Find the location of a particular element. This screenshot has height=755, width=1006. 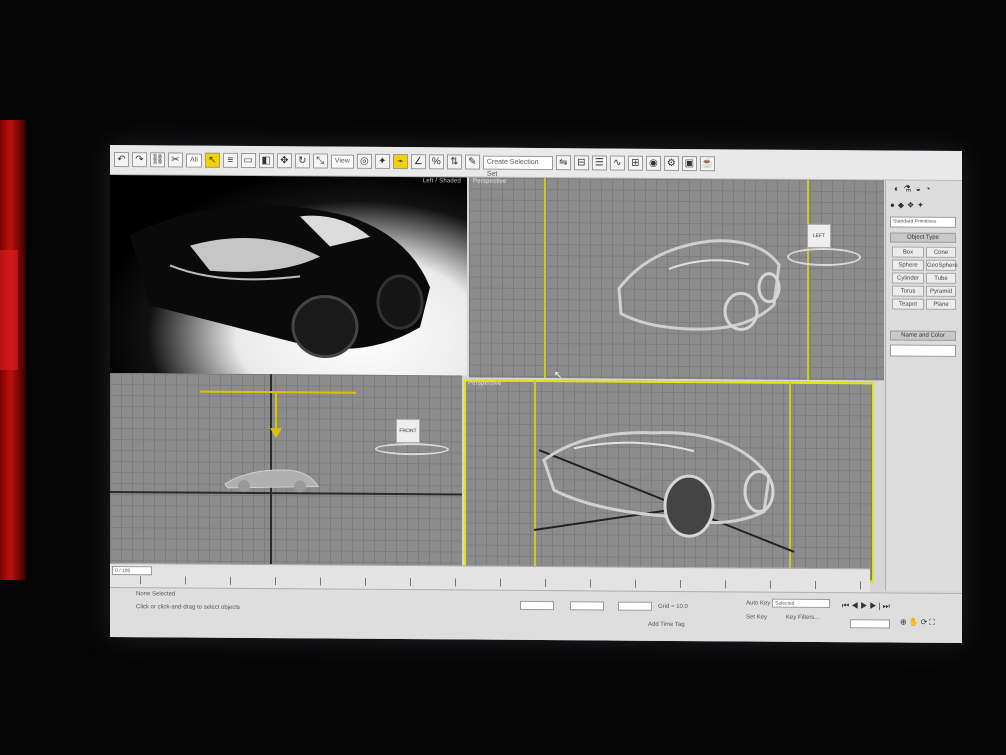

viewport-top-right: Perspective LEFT is located at coordinates (676, 279).